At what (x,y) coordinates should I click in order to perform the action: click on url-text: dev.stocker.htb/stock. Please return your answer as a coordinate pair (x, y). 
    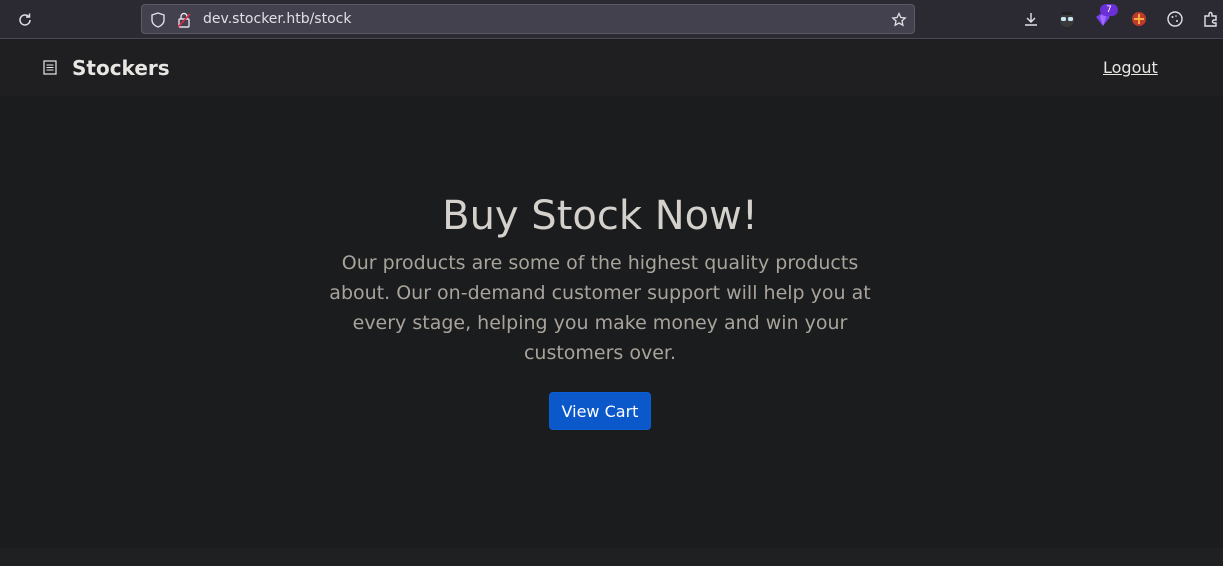
    Looking at the image, I should click on (277, 19).